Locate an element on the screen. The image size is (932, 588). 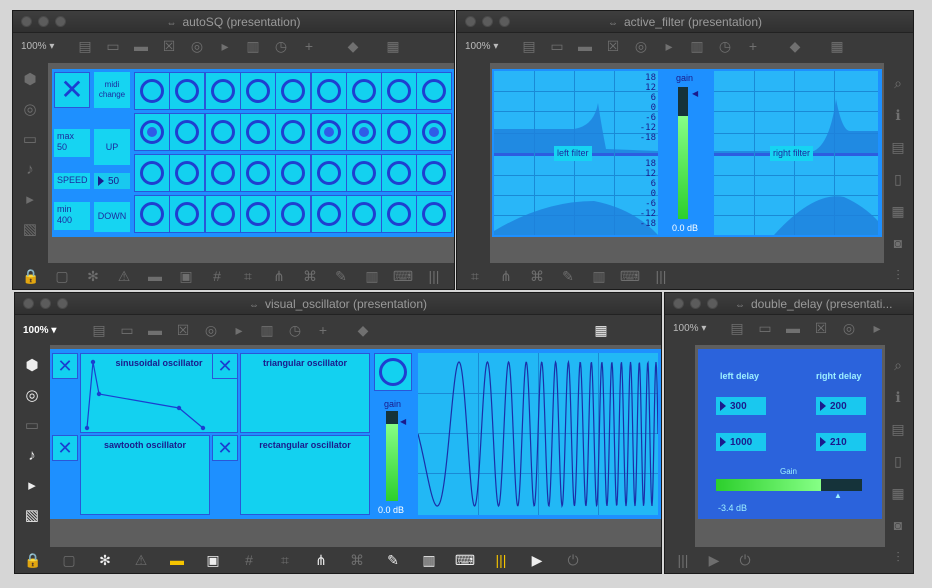
play-circle-icon: ▶ is located at coordinates (537, 560).